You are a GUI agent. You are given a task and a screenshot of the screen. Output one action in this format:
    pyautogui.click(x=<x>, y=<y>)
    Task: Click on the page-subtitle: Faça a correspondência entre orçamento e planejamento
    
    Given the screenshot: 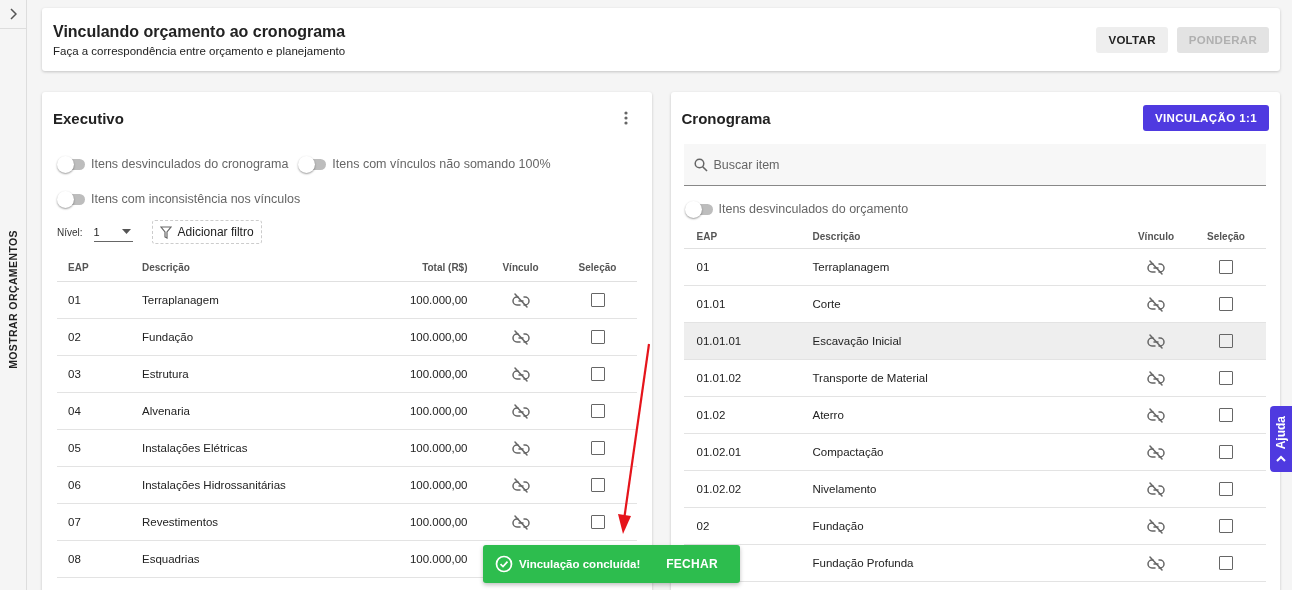 What is the action you would take?
    pyautogui.click(x=199, y=50)
    